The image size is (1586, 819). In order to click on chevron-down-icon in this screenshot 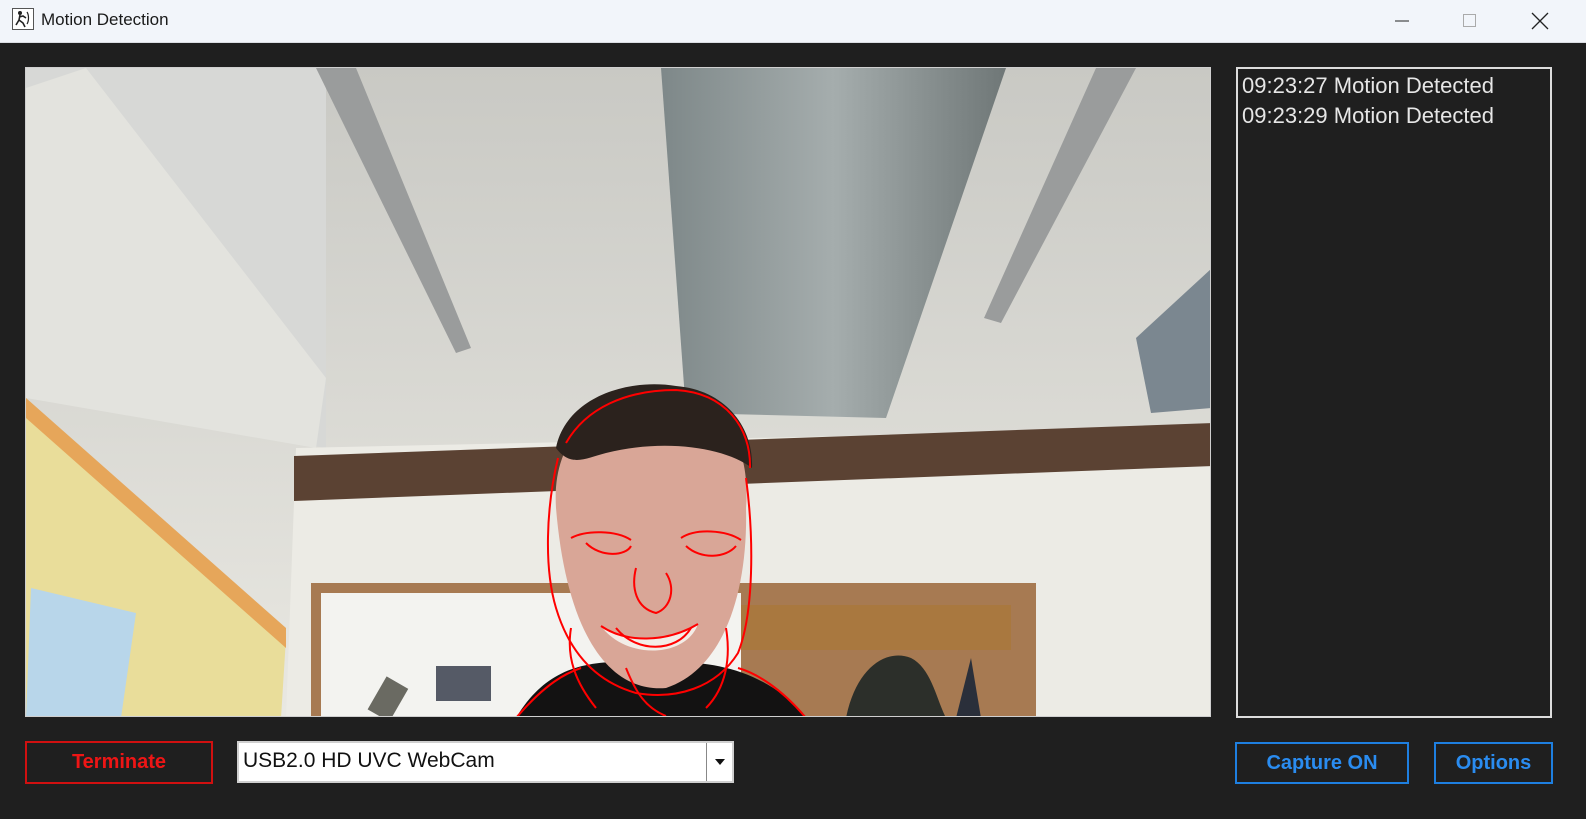, I will do `click(719, 762)`.